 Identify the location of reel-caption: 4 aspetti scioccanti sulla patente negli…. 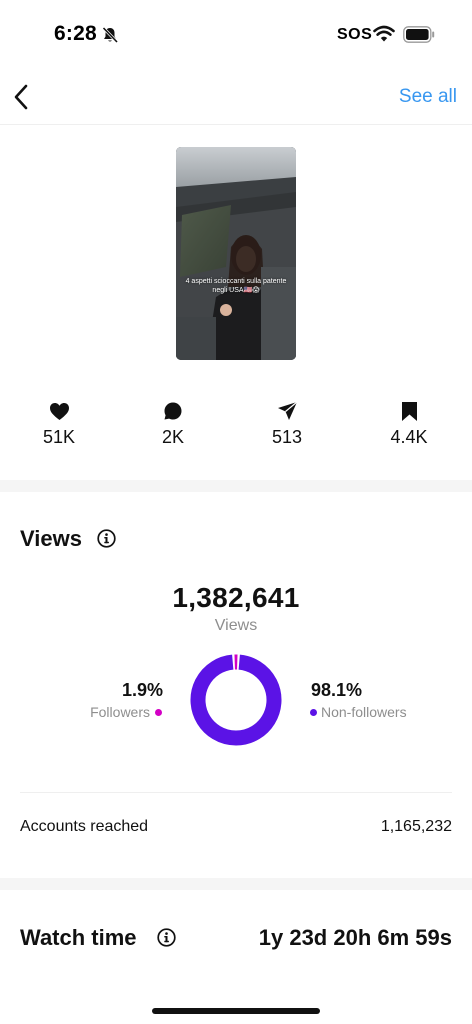
(236, 286).